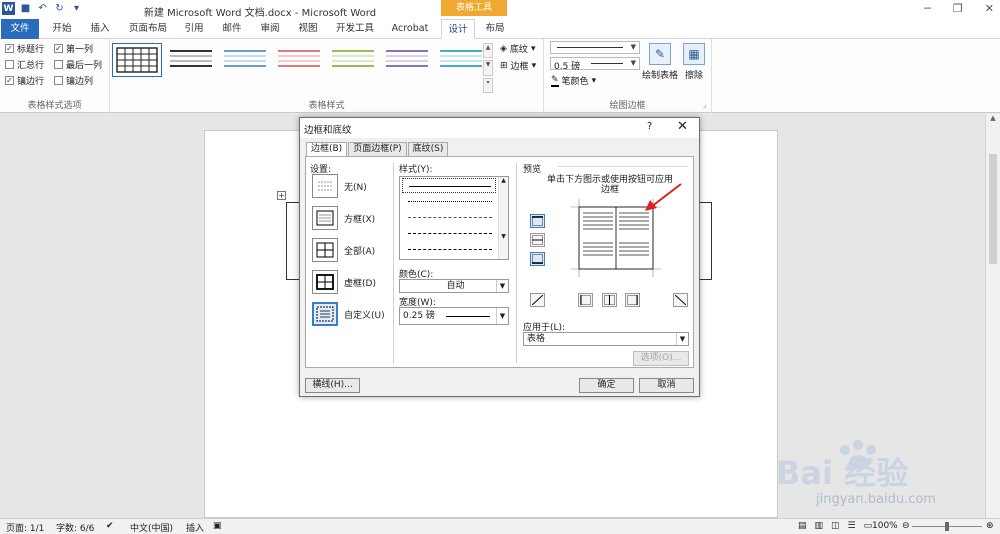 The width and height of the screenshot is (1000, 534). What do you see at coordinates (20, 29) in the screenshot?
I see `tab-file: 文件` at bounding box center [20, 29].